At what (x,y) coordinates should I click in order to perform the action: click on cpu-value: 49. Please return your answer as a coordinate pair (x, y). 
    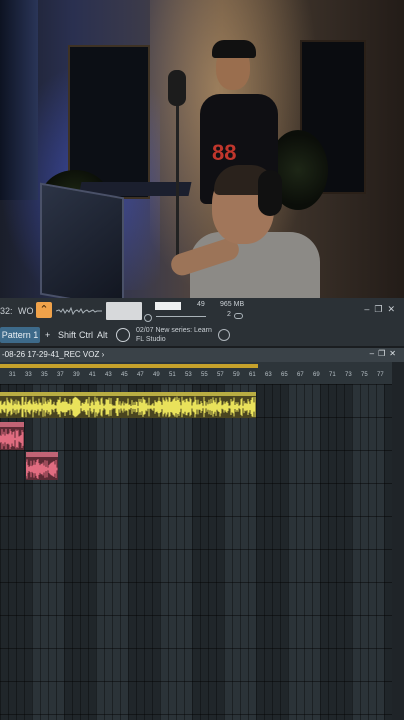
    Looking at the image, I should click on (201, 304).